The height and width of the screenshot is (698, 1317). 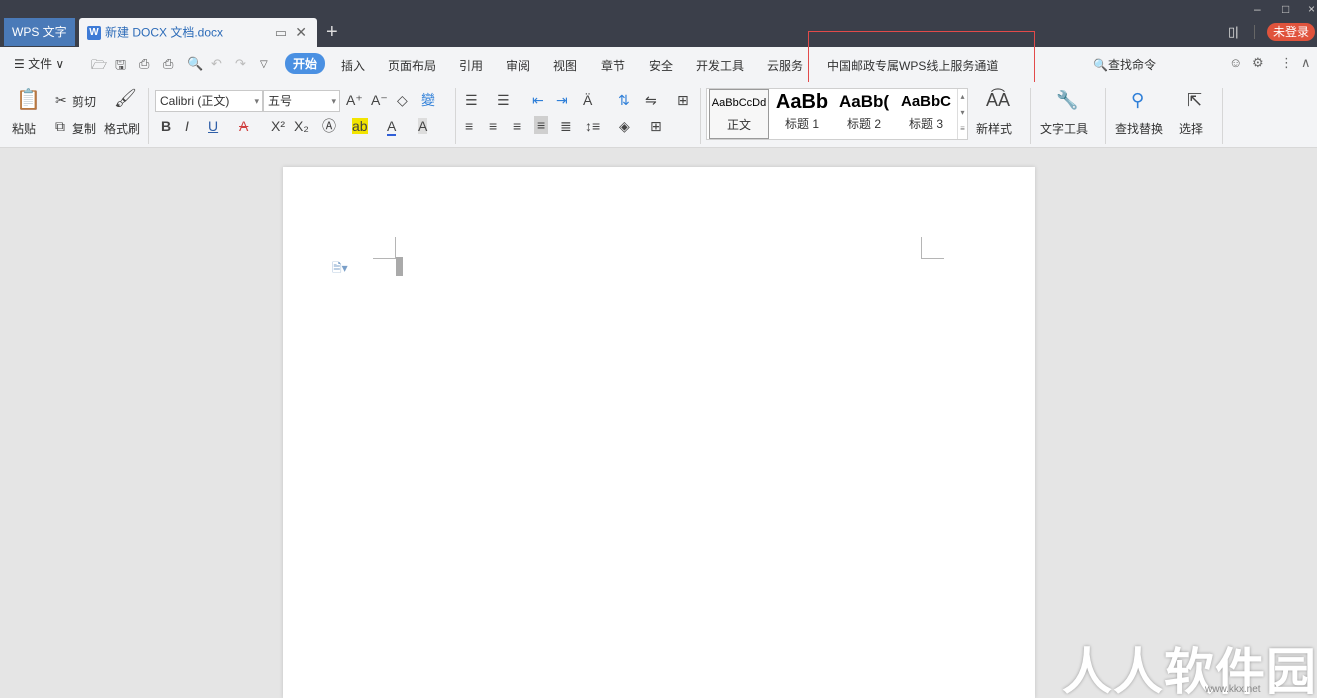 What do you see at coordinates (656, 126) in the screenshot?
I see `borders-icon: ⊞` at bounding box center [656, 126].